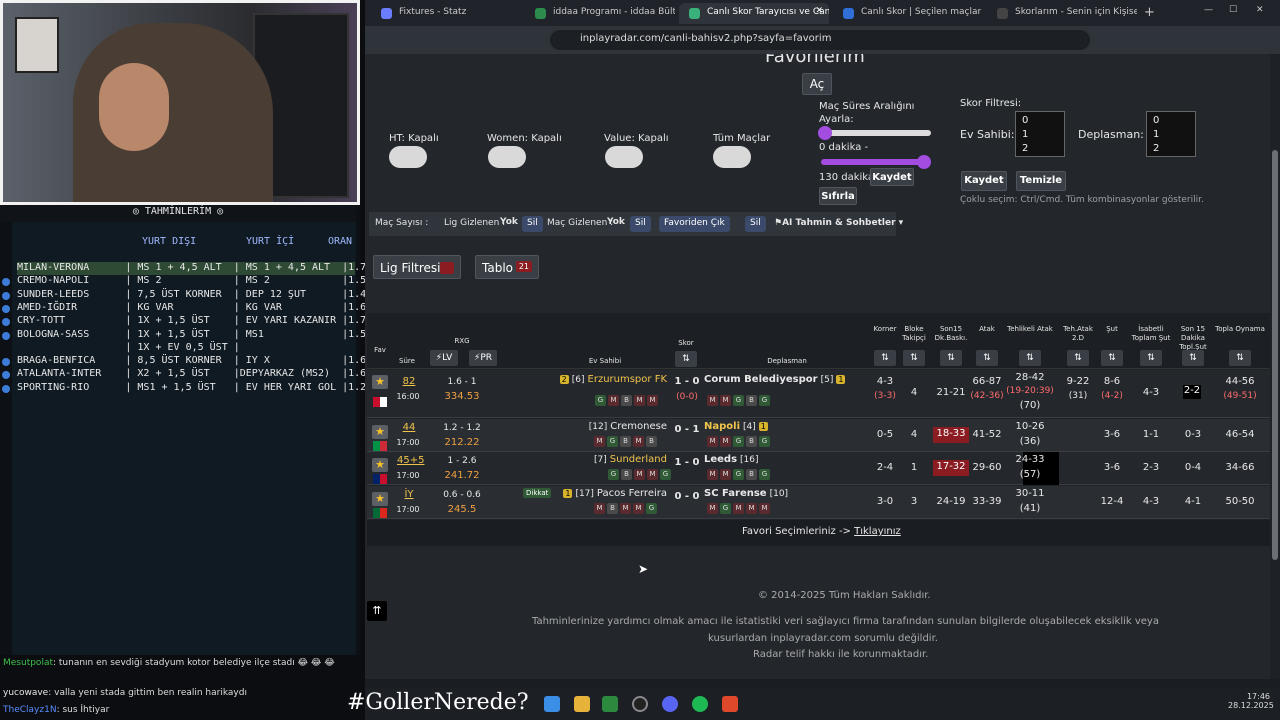 This screenshot has height=720, width=1280. I want to click on close-window-button: ✕, so click(1262, 13).